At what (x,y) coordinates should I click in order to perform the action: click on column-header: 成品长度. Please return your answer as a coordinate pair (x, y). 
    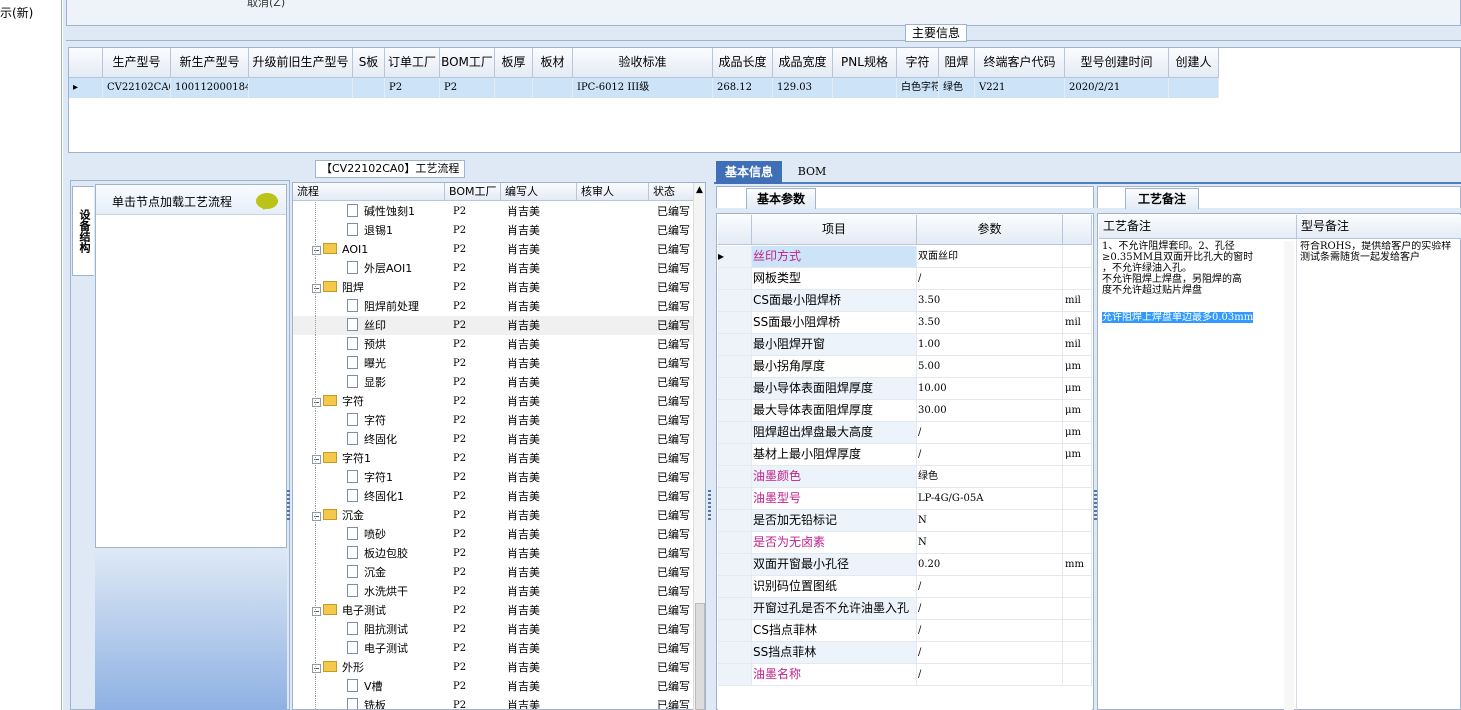
    Looking at the image, I should click on (743, 62).